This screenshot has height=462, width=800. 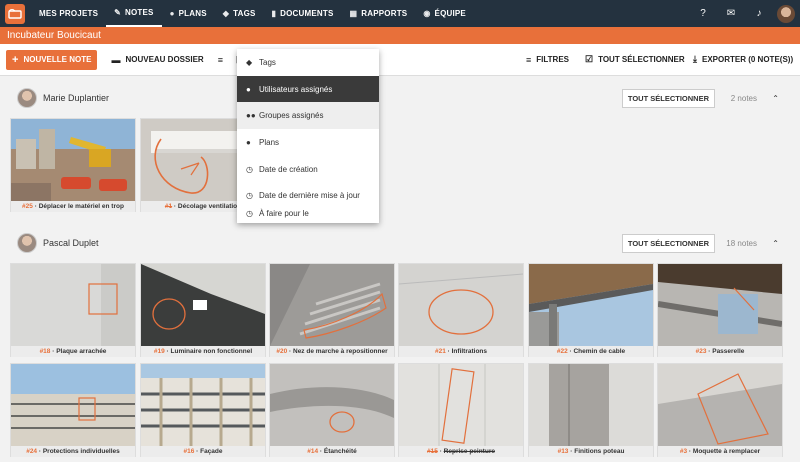 I want to click on note-caption: #3 · Moquette à remplacer, so click(x=720, y=451).